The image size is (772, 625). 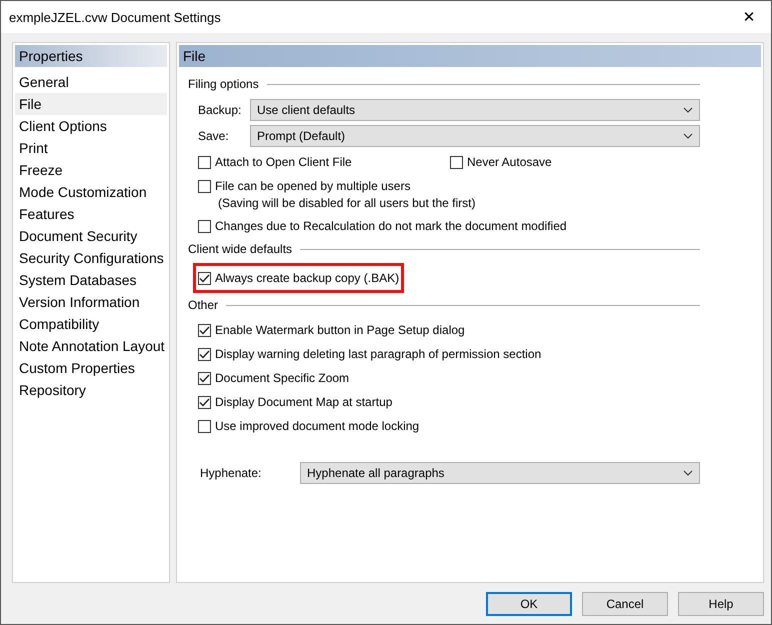 I want to click on sidebar-item: Mode Customization, so click(x=91, y=192).